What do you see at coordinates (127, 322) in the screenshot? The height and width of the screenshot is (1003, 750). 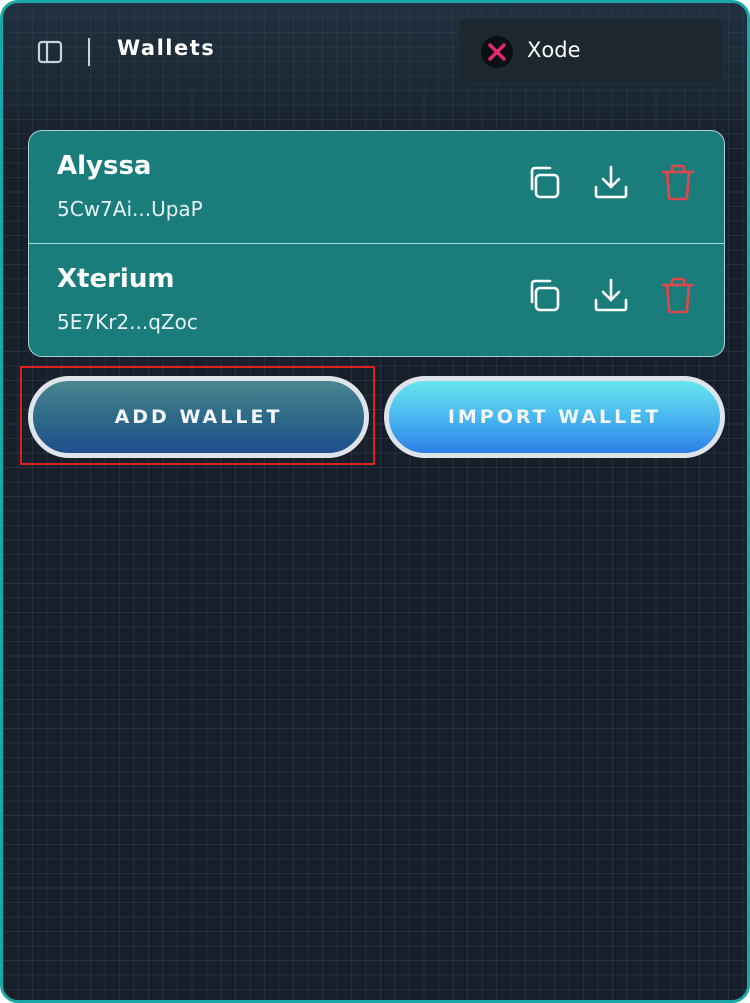 I see `wallet-address: 5E7Kr2...qZoc` at bounding box center [127, 322].